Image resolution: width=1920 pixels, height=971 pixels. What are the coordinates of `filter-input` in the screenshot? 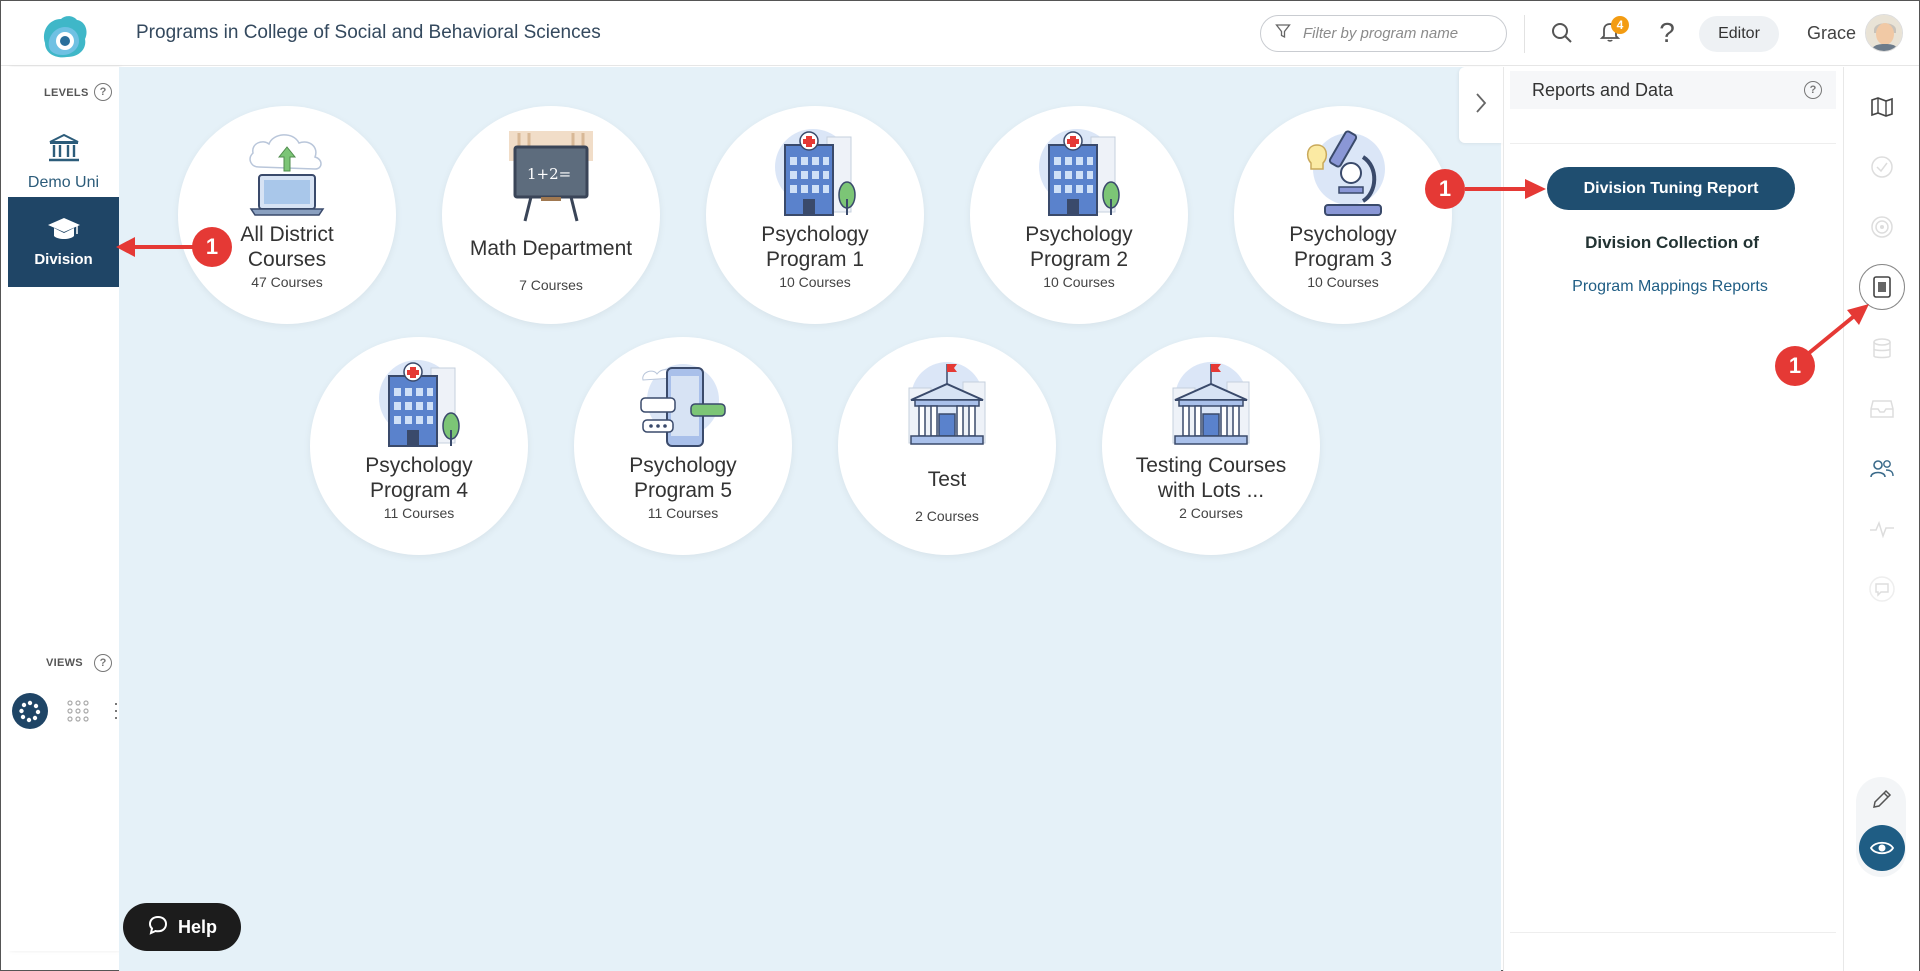 It's located at (1398, 33).